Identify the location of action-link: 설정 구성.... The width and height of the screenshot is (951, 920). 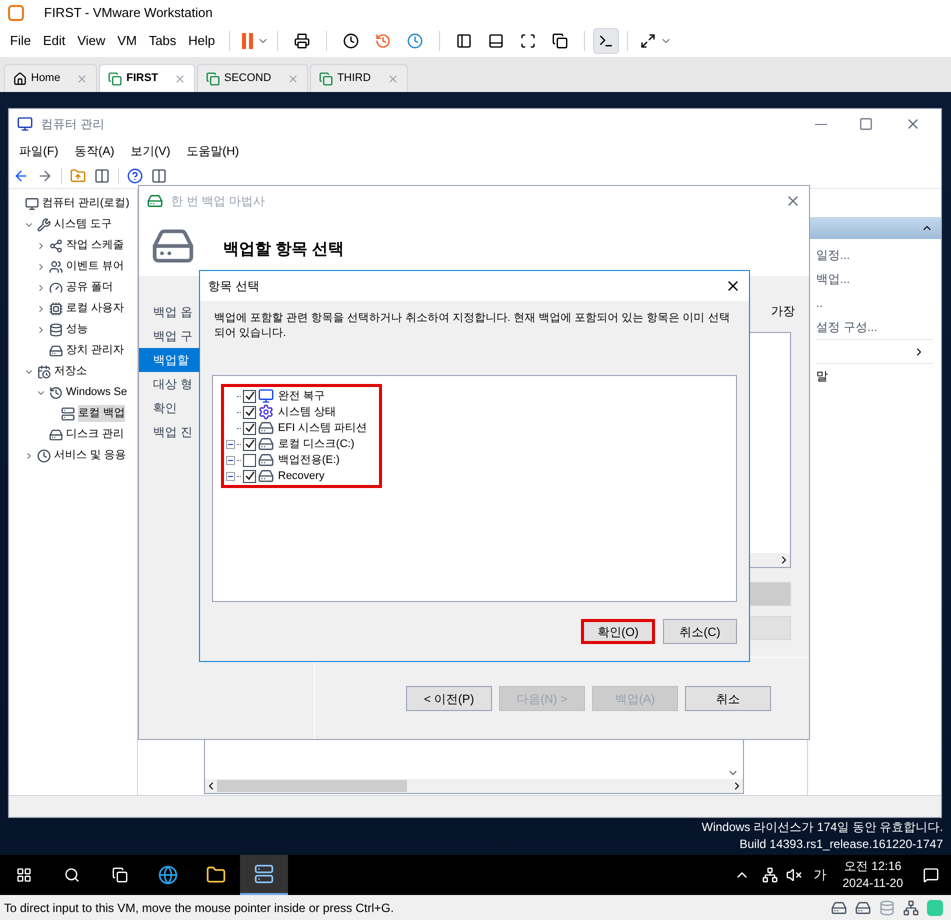
(878, 327).